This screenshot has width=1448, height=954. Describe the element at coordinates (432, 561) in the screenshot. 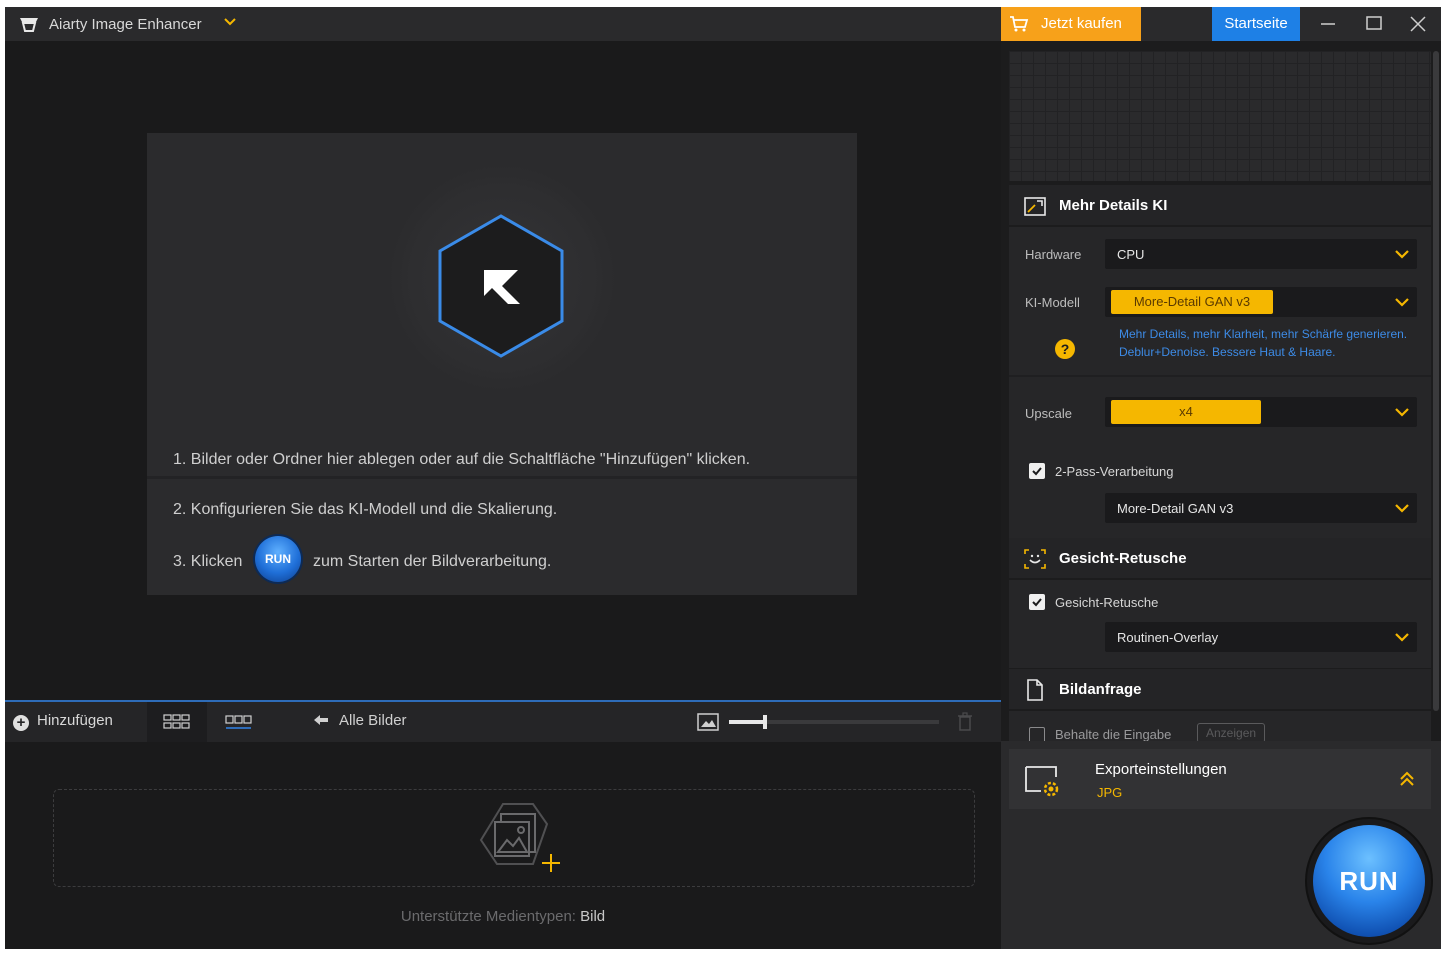

I see `step-3-suffix: zum Starten der Bildverarbeitung.` at that location.